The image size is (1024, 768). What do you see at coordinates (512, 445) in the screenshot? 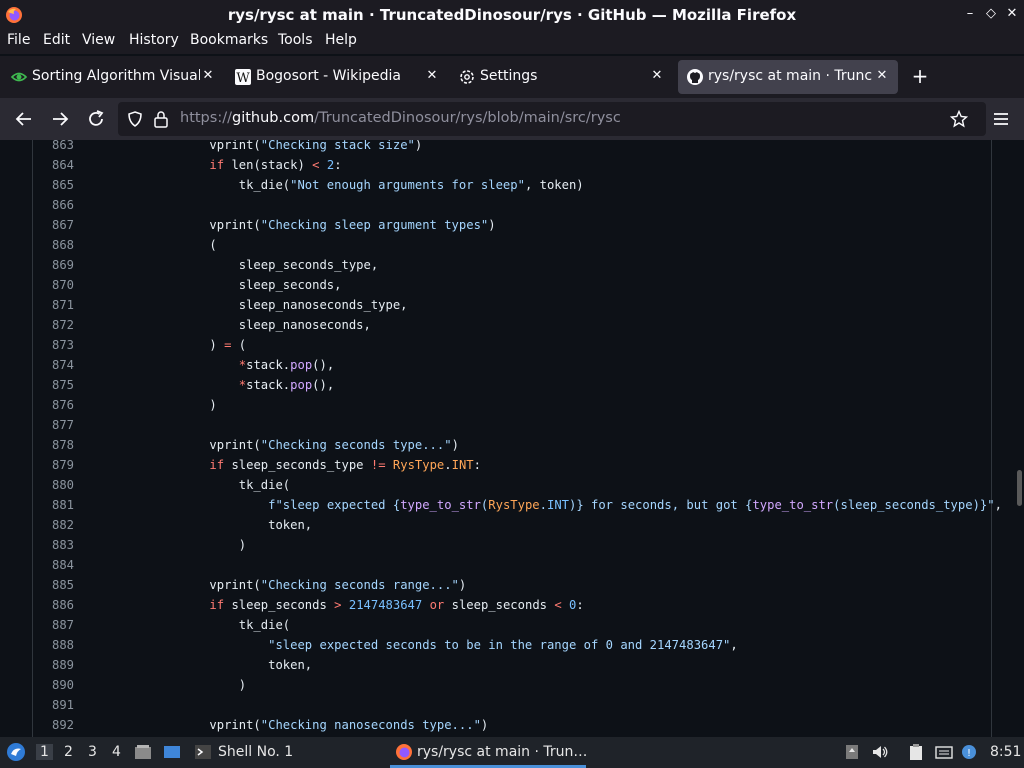
I see `code-line: 878 vprint("Checking seconds type...")` at bounding box center [512, 445].